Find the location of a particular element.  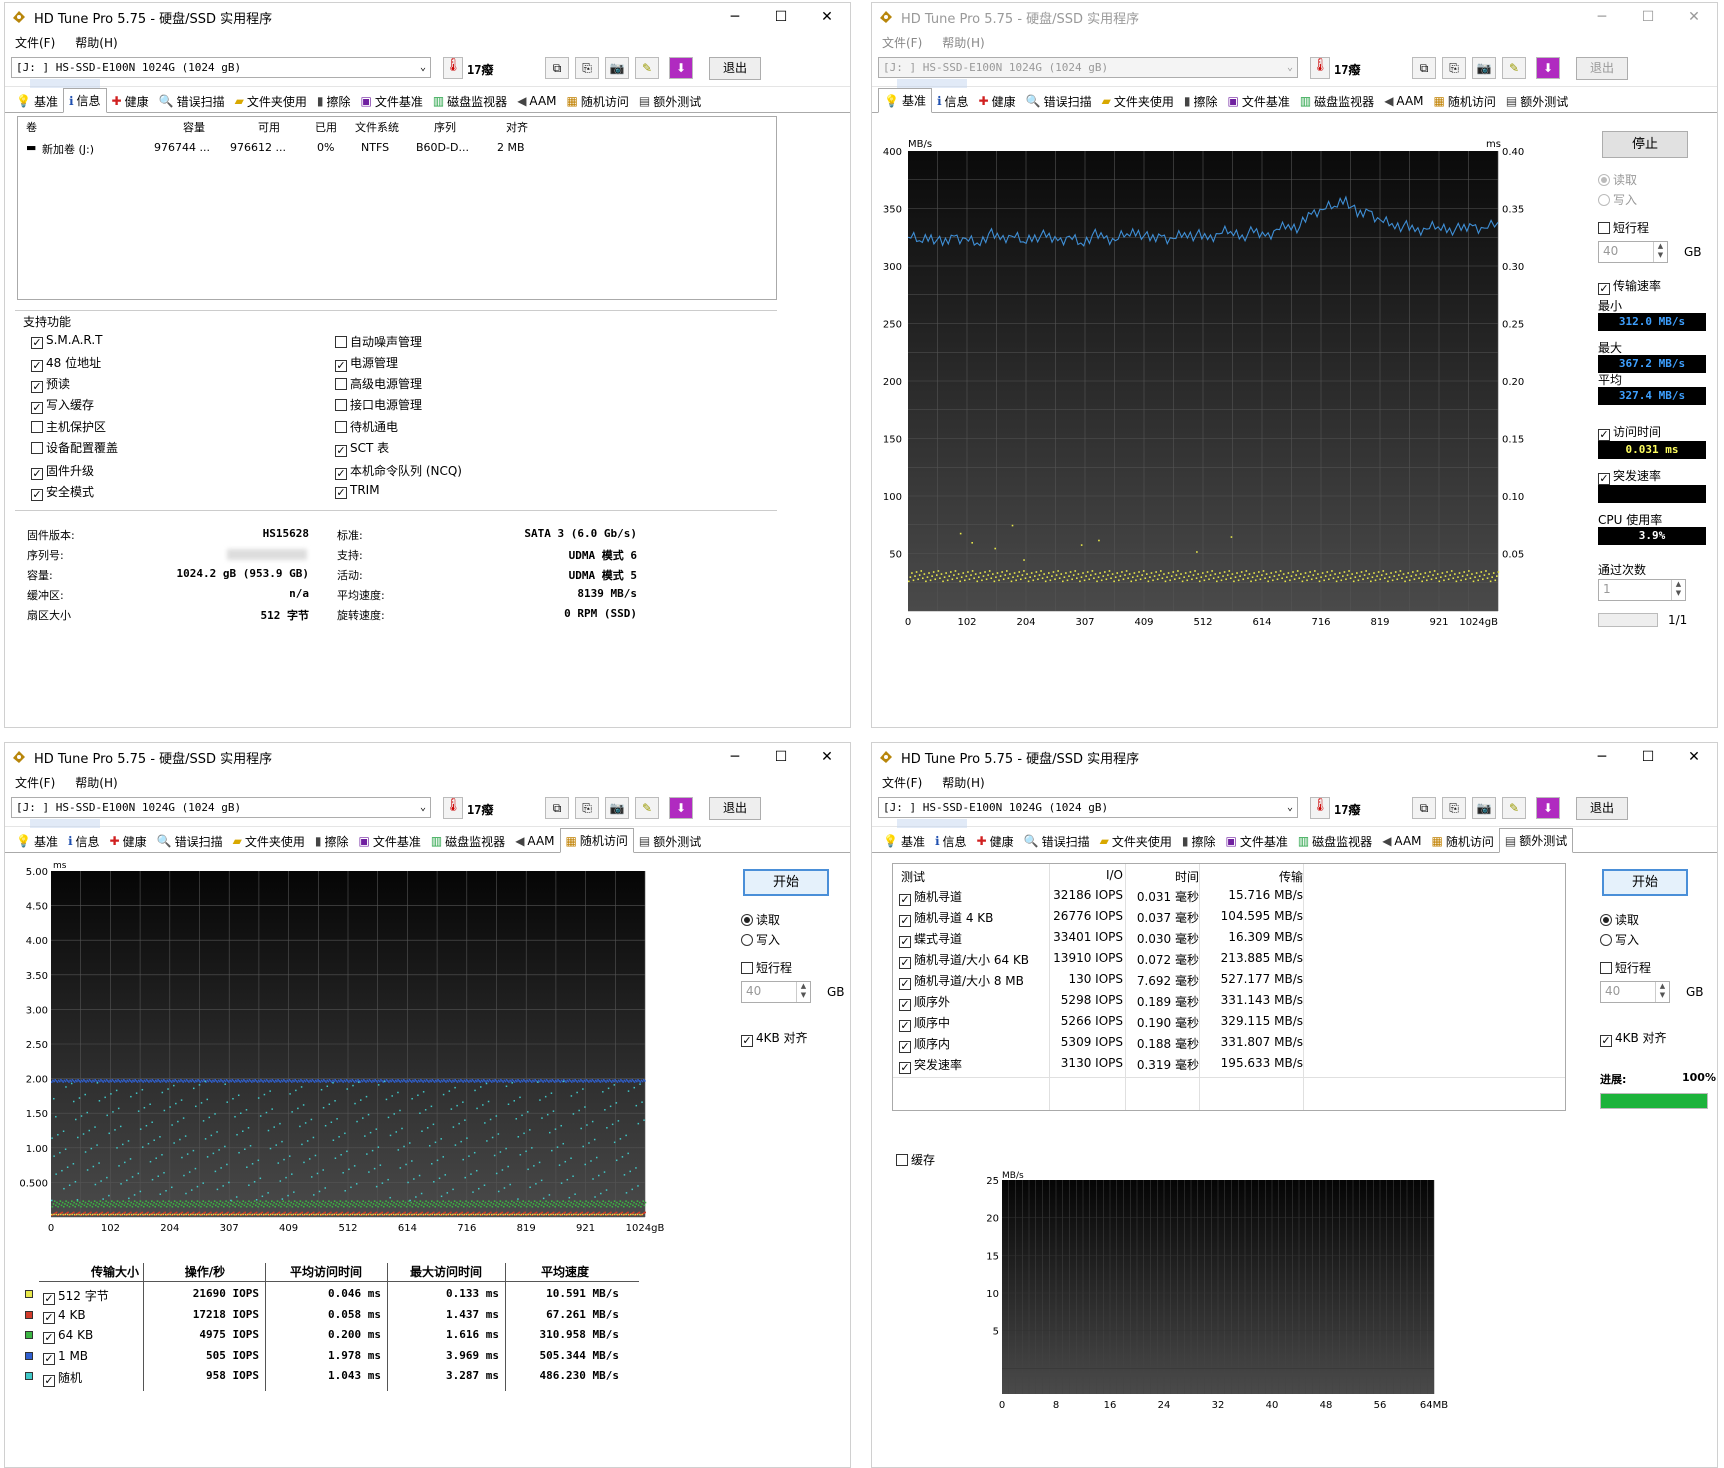

feature-checkbox: ✓ 48 位地址 is located at coordinates (66, 363).